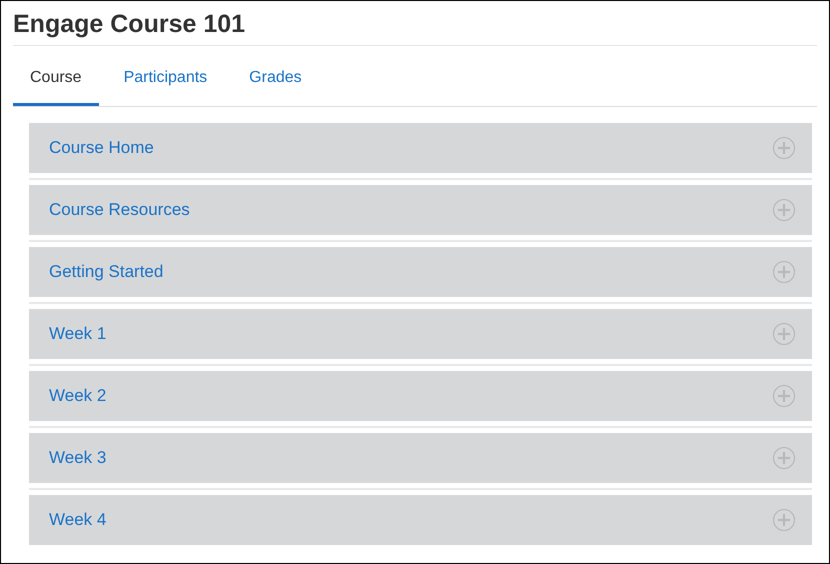  Describe the element at coordinates (420, 520) in the screenshot. I see `section-header: Week 4` at that location.